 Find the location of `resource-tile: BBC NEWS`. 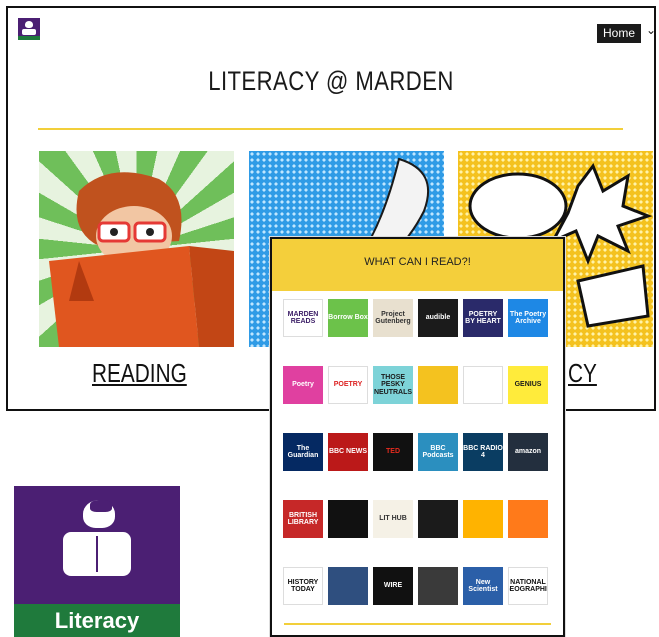

resource-tile: BBC NEWS is located at coordinates (349, 459).